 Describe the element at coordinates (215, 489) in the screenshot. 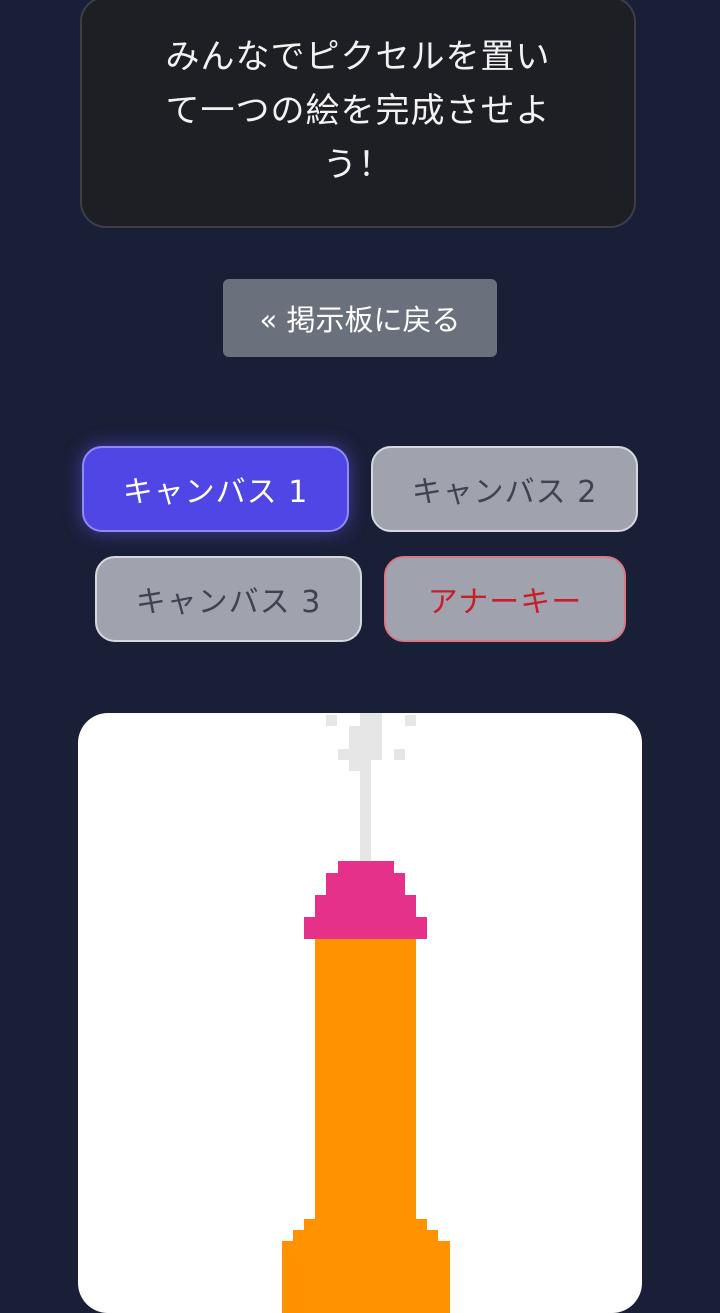

I see `tab-canvas-1: キャンバス 1` at that location.